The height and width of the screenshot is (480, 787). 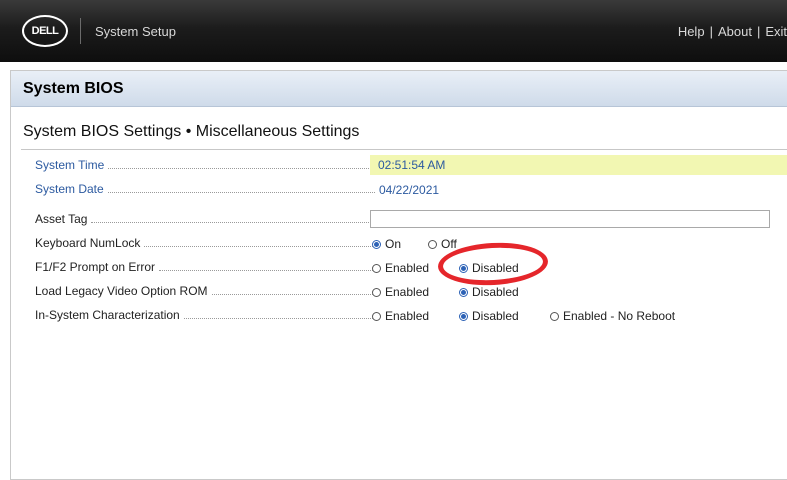 I want to click on system-time-label: System Time, so click(x=70, y=165).